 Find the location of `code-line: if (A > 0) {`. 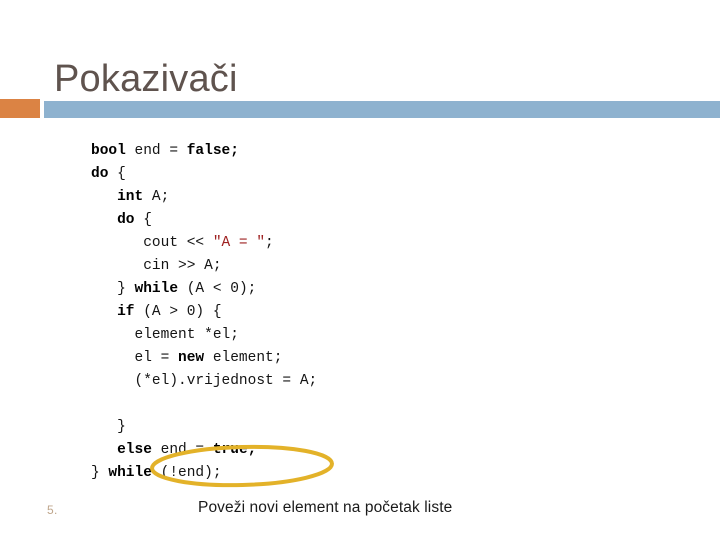

code-line: if (A > 0) { is located at coordinates (204, 312).